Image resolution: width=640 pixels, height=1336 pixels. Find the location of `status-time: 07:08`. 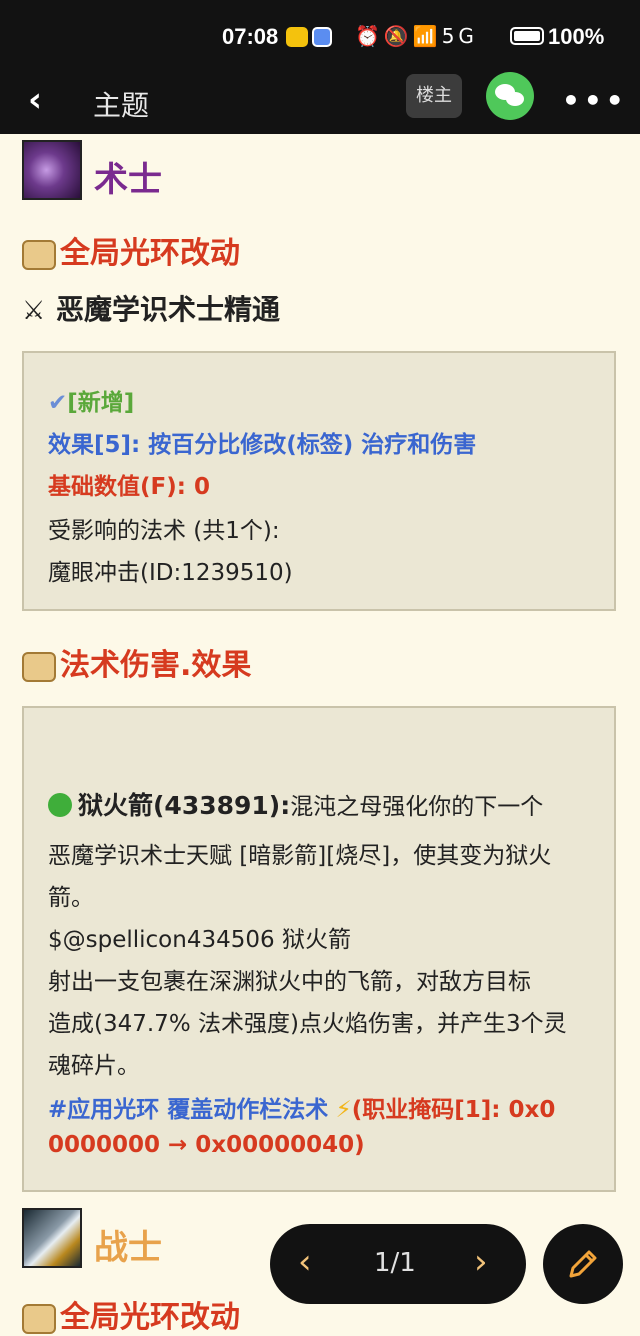

status-time: 07:08 is located at coordinates (250, 36).